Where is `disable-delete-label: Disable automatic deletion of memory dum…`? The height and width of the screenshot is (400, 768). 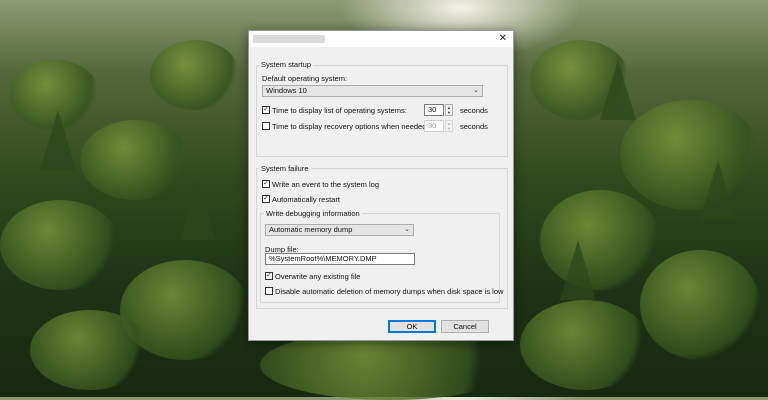 disable-delete-label: Disable automatic deletion of memory dum… is located at coordinates (389, 291).